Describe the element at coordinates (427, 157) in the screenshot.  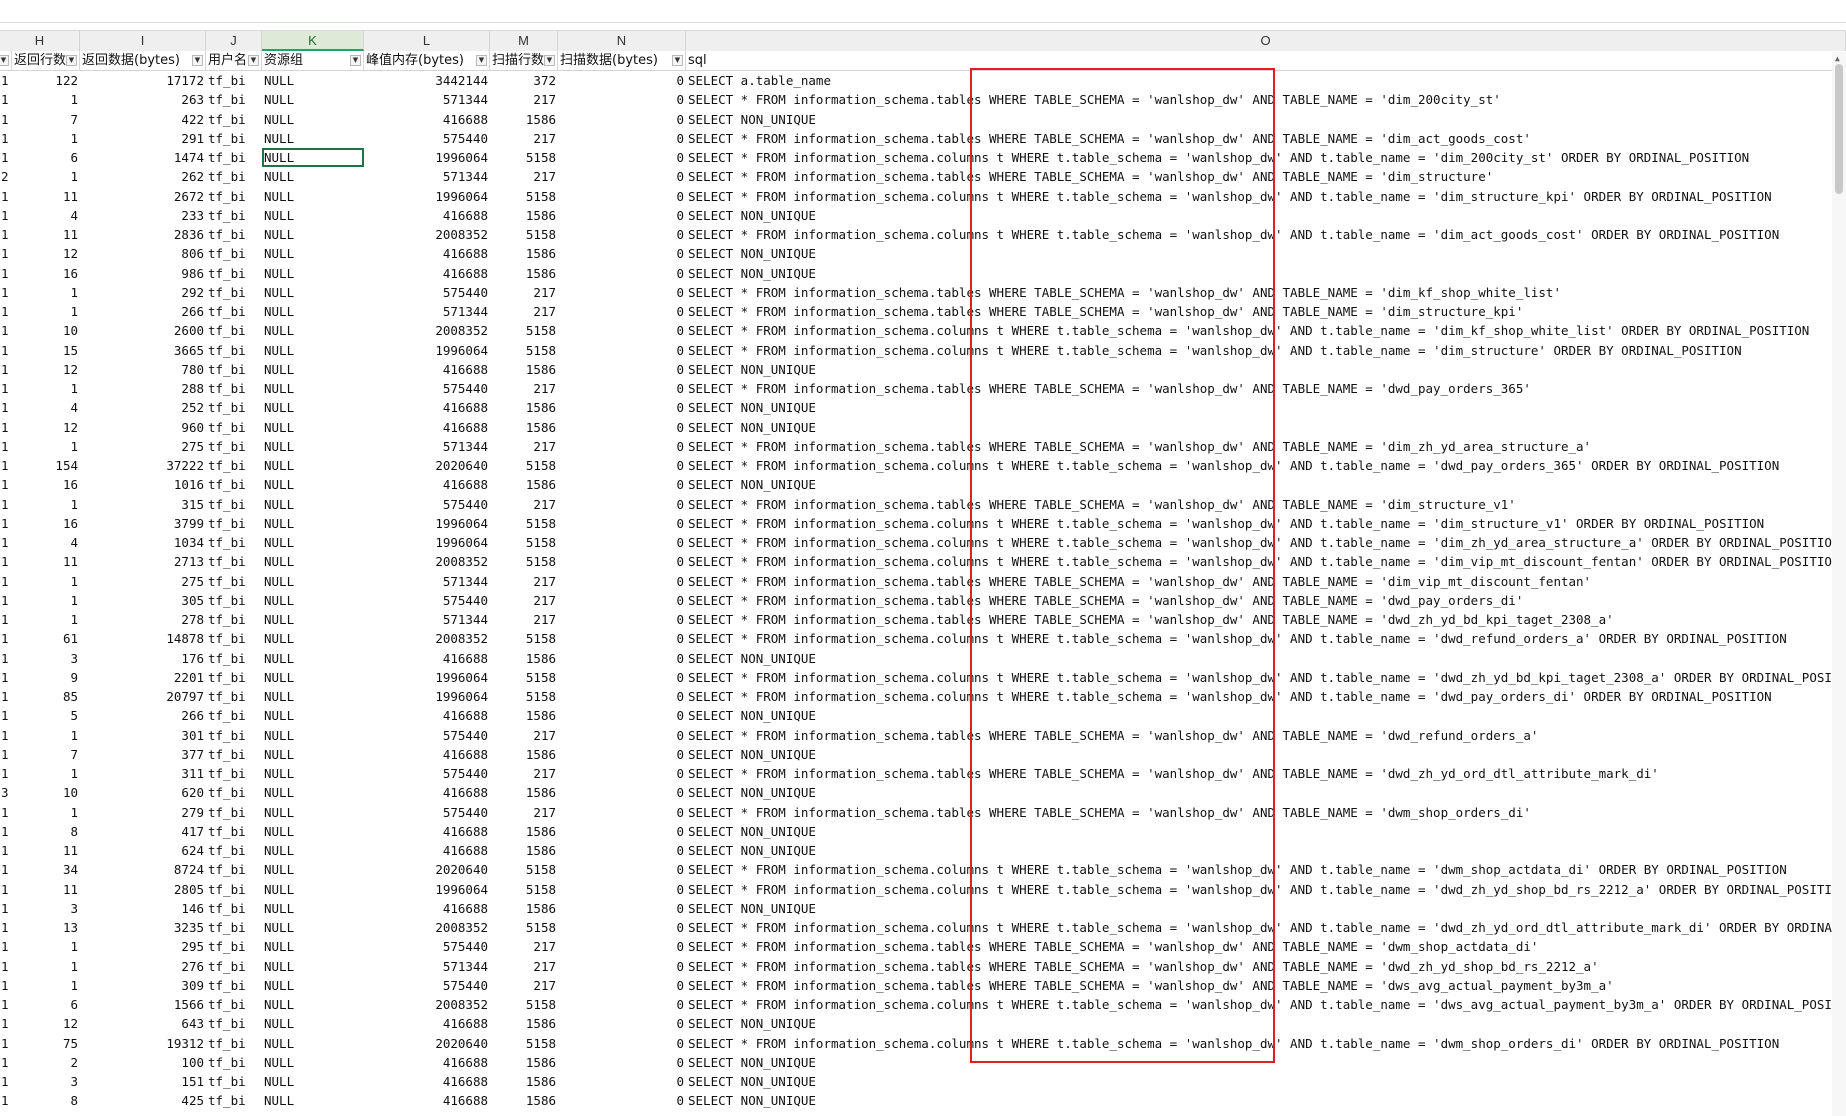
I see `cell-peak-memory: 1996064` at that location.